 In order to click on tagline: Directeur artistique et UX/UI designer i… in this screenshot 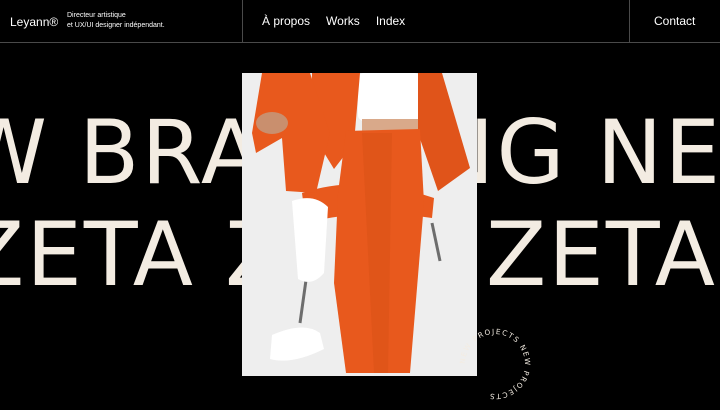, I will do `click(116, 21)`.